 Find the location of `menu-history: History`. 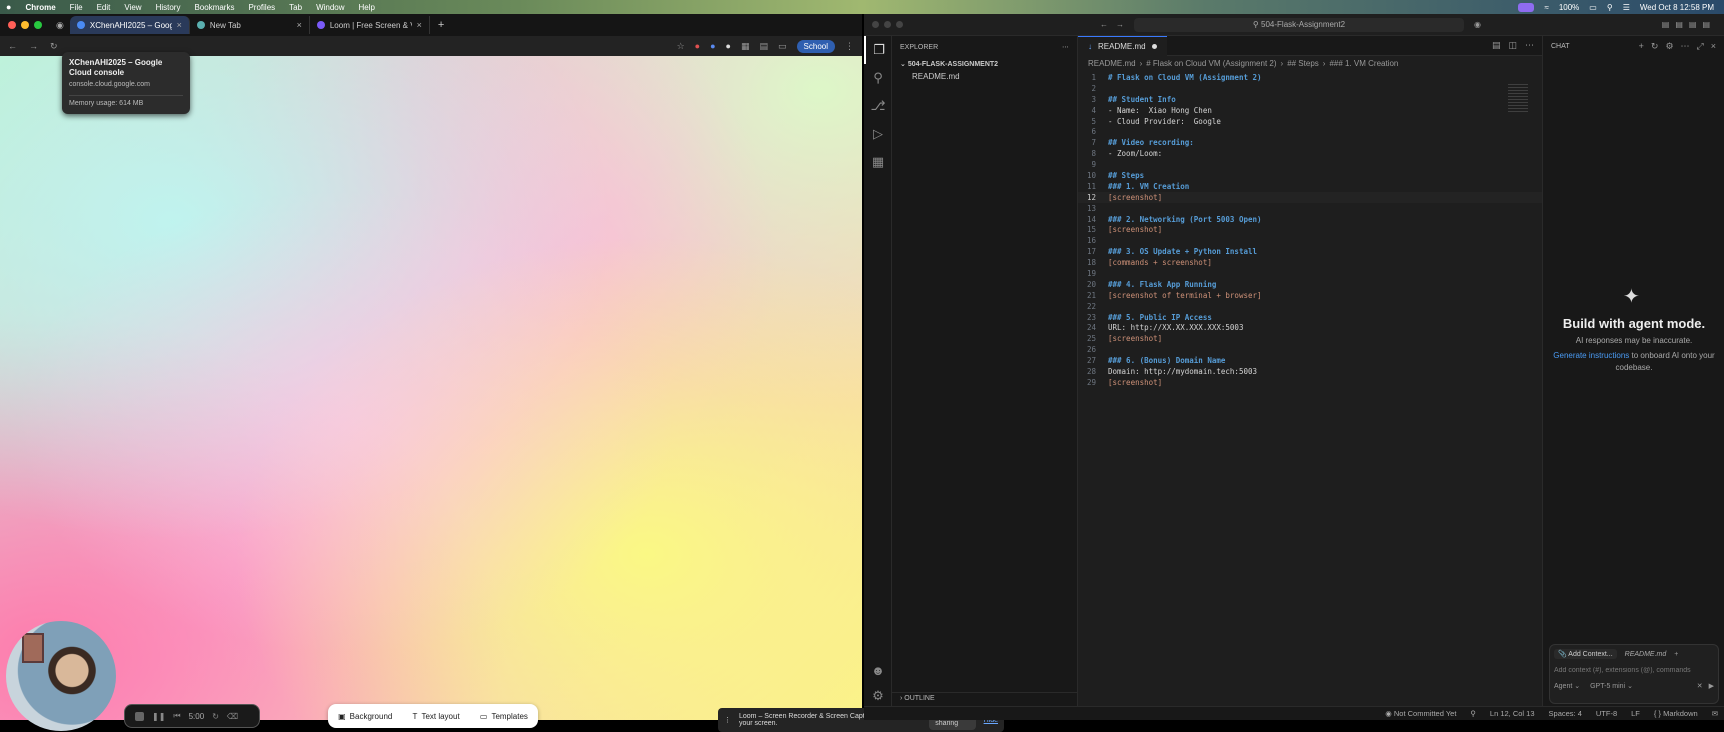

menu-history: History is located at coordinates (168, 7).